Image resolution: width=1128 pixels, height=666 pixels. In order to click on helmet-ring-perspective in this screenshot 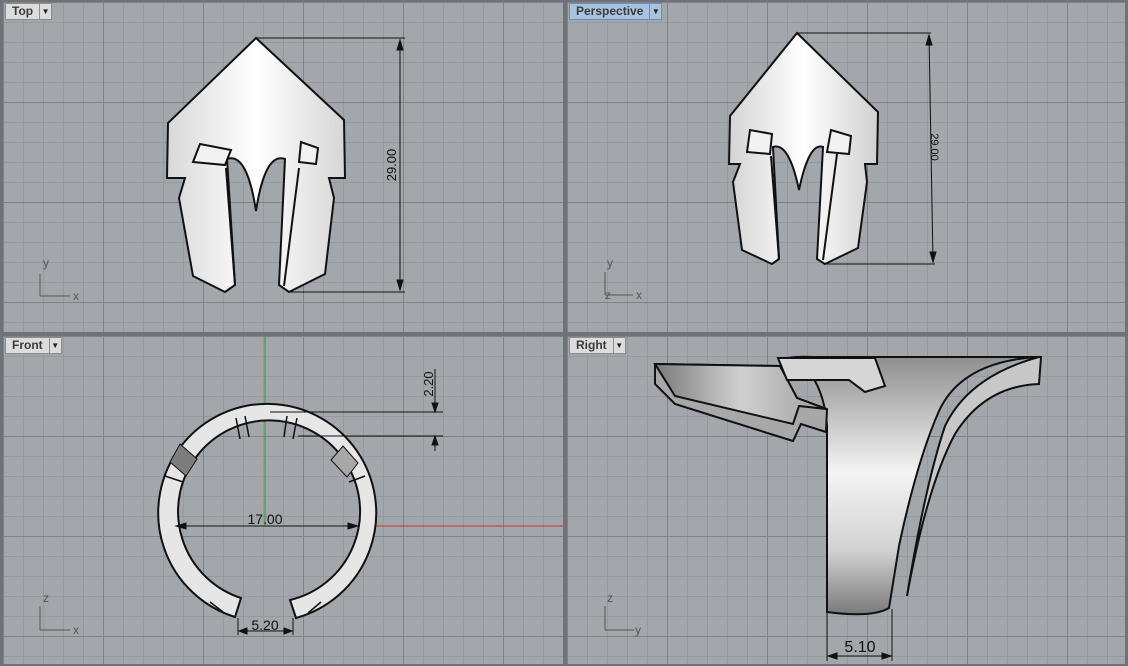, I will do `click(803, 148)`.